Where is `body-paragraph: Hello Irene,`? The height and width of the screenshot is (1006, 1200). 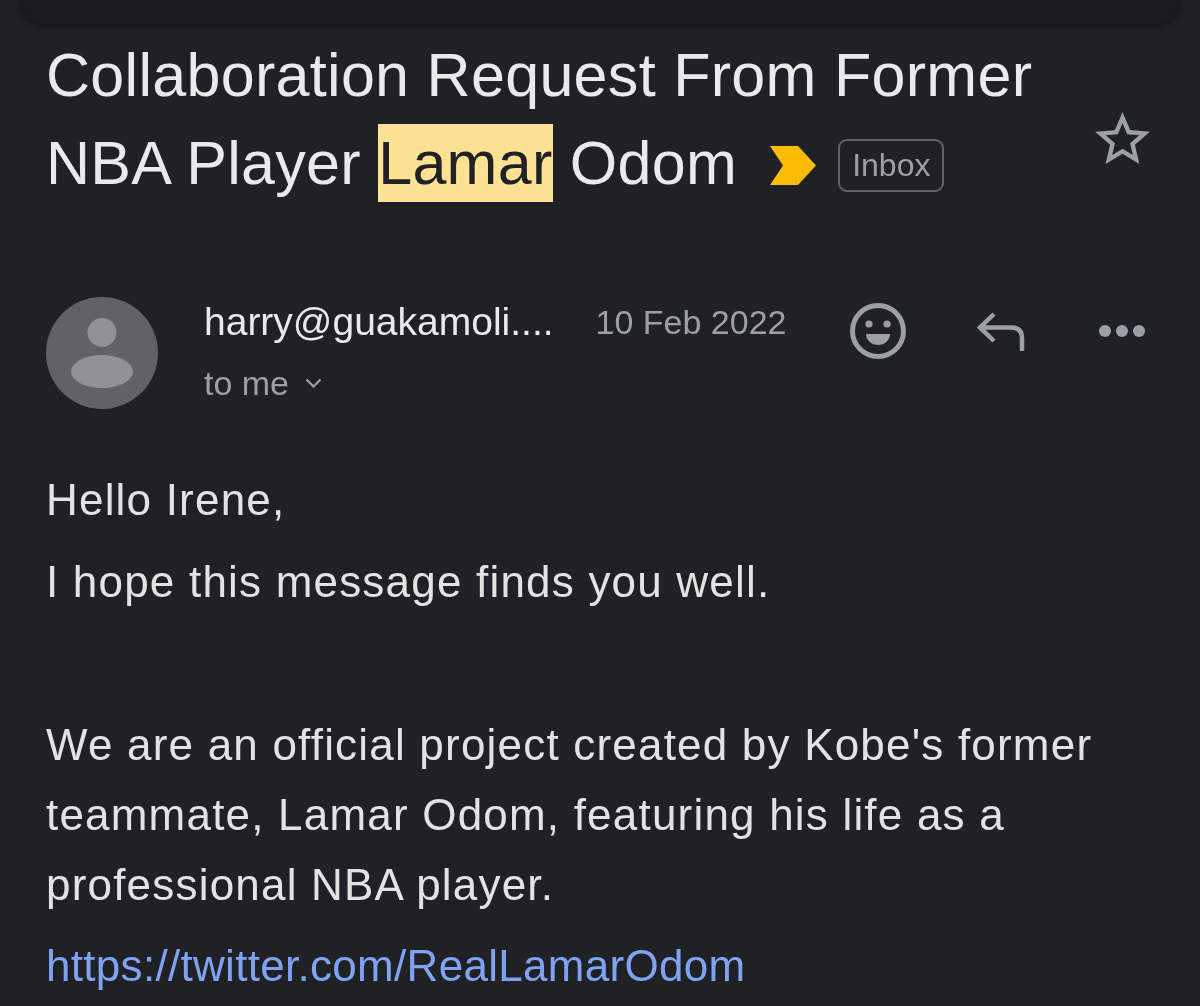 body-paragraph: Hello Irene, is located at coordinates (166, 500).